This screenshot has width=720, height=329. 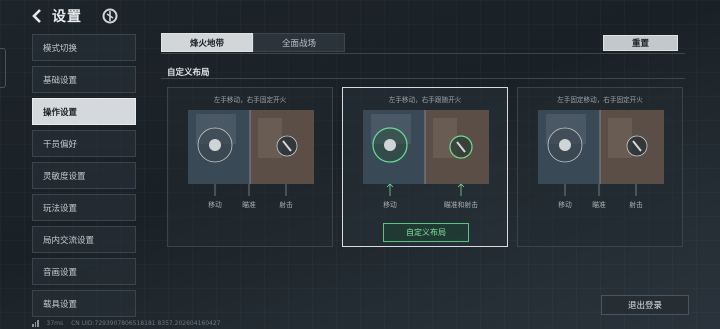 What do you see at coordinates (84, 271) in the screenshot?
I see `sidebar-item-audio-video: 音画设置` at bounding box center [84, 271].